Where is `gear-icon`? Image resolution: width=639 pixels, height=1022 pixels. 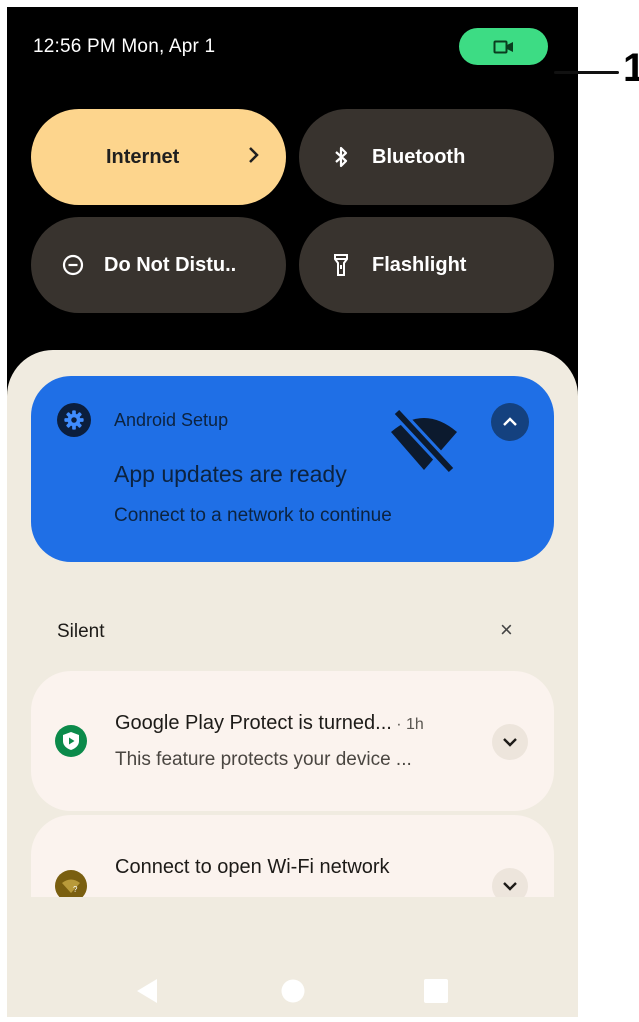
gear-icon is located at coordinates (74, 420).